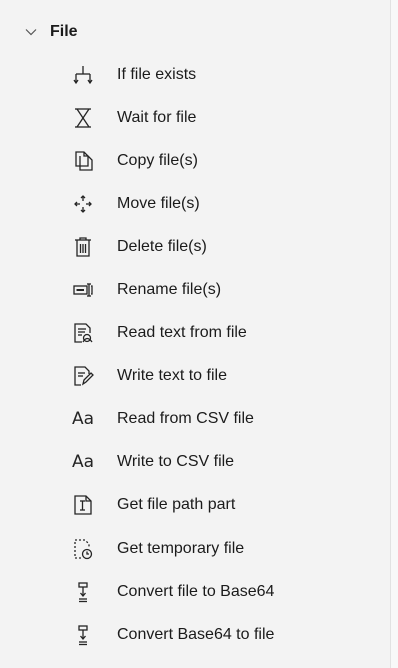 This screenshot has width=398, height=668. I want to click on action-label: Read from CSV file, so click(185, 419).